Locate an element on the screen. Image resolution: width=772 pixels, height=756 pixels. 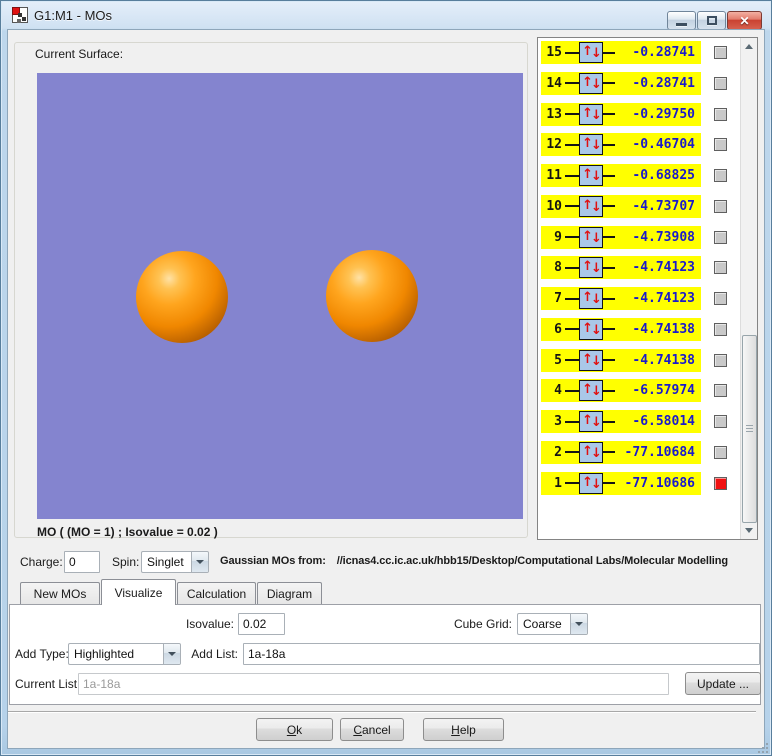
maximize-button is located at coordinates (711, 20).